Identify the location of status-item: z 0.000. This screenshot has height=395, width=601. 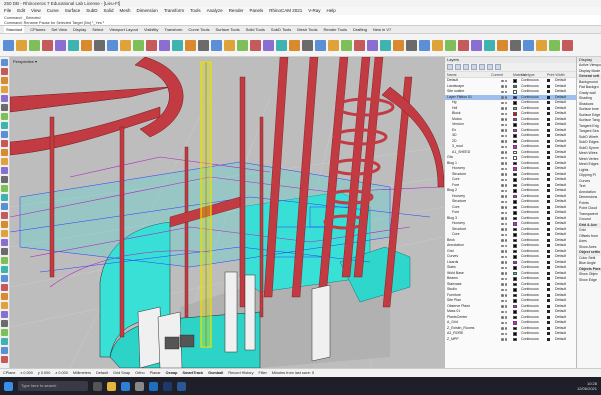
(61, 373).